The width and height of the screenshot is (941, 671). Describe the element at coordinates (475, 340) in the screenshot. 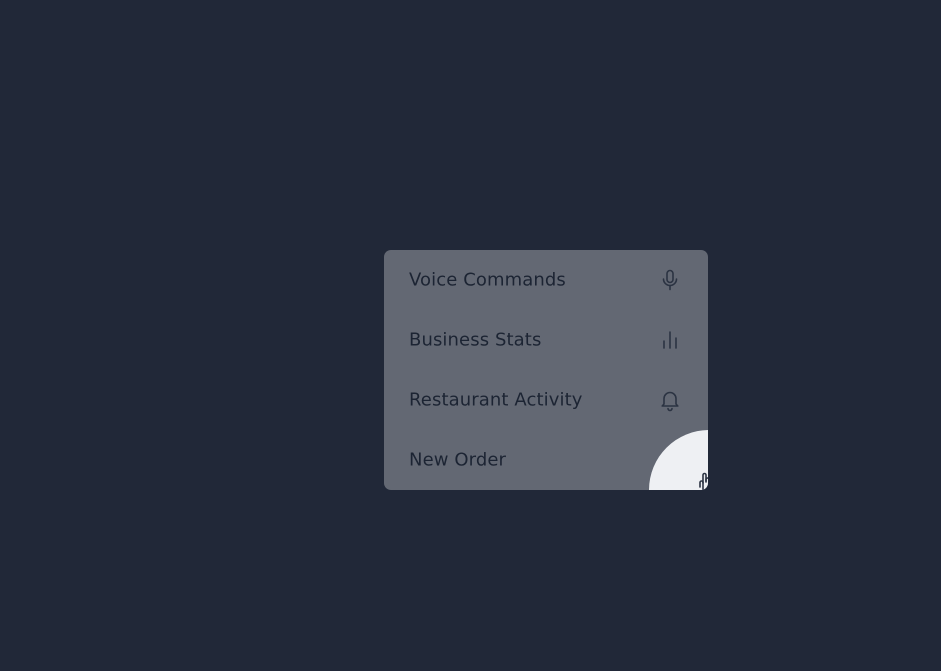

I see `menu-item-label: Business Stats` at that location.